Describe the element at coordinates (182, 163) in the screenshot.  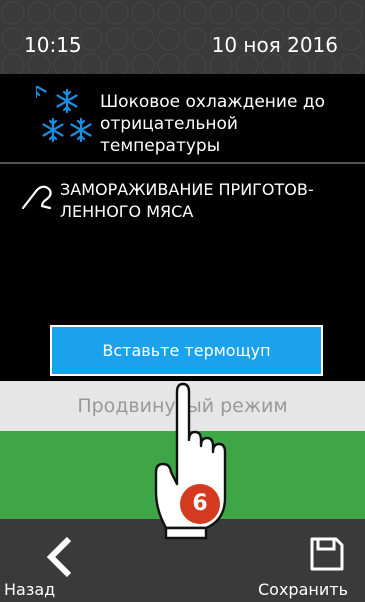
I see `divider` at that location.